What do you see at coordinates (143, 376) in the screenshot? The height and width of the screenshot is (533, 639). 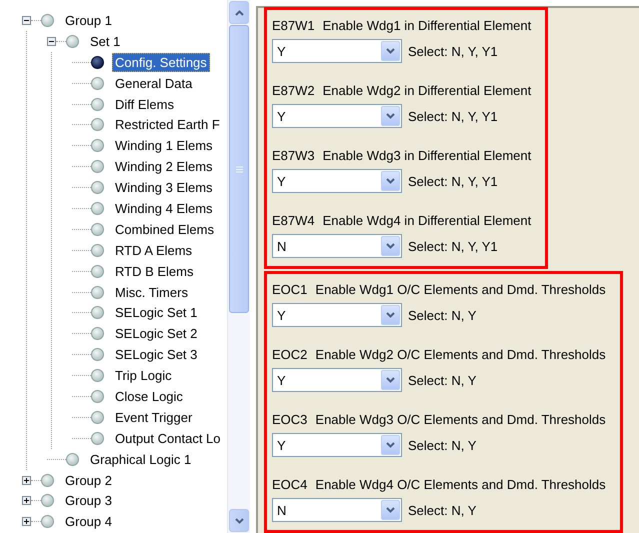 I see `tree-item: Trip Logic` at bounding box center [143, 376].